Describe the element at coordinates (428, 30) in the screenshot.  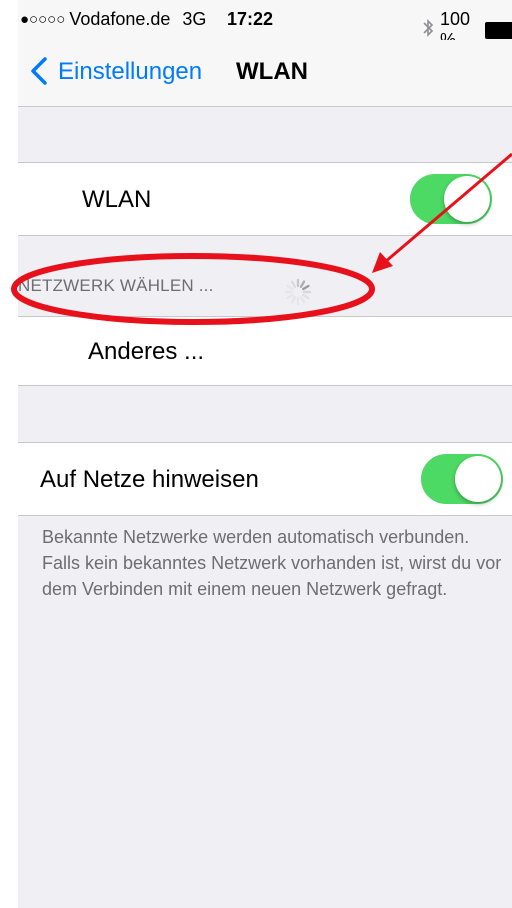
I see `bluetooth-icon` at that location.